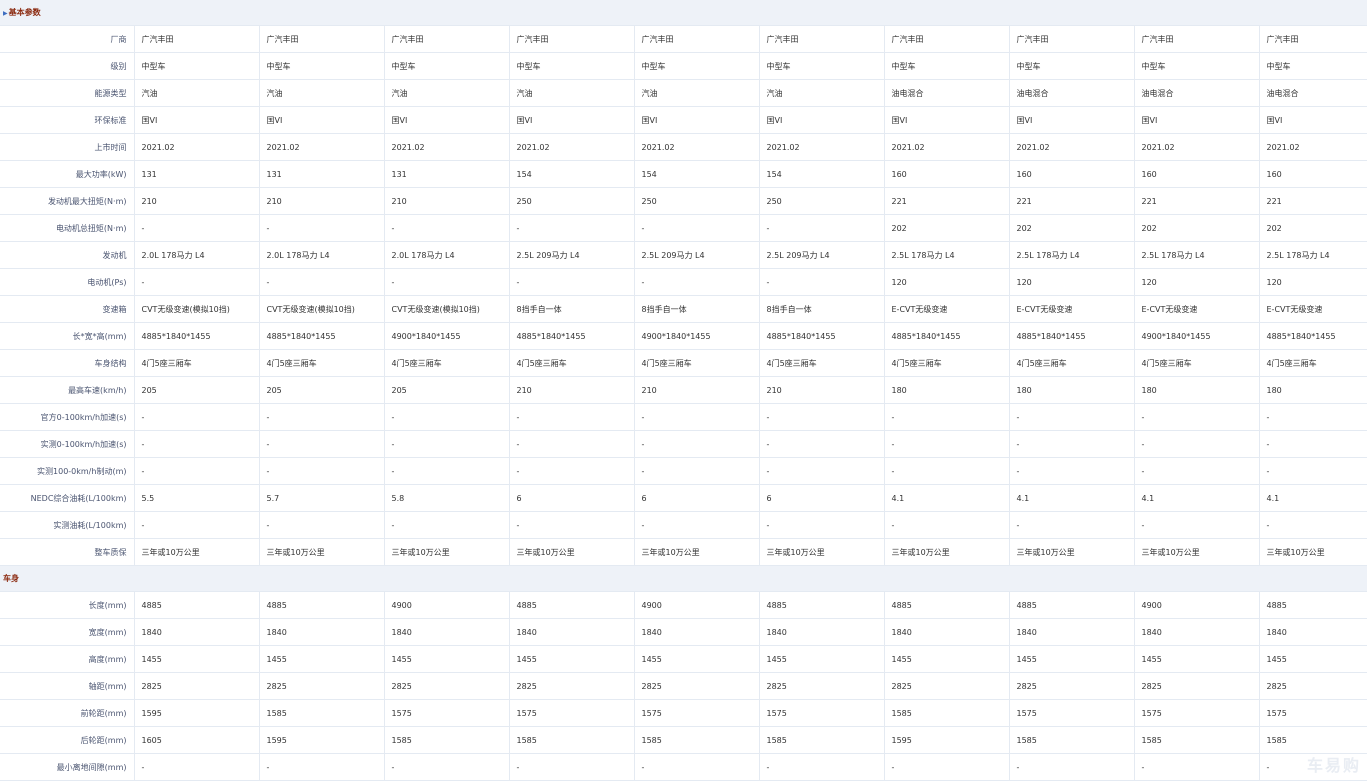 The width and height of the screenshot is (1367, 781). Describe the element at coordinates (1196, 174) in the screenshot. I see `cell-value: 160` at that location.